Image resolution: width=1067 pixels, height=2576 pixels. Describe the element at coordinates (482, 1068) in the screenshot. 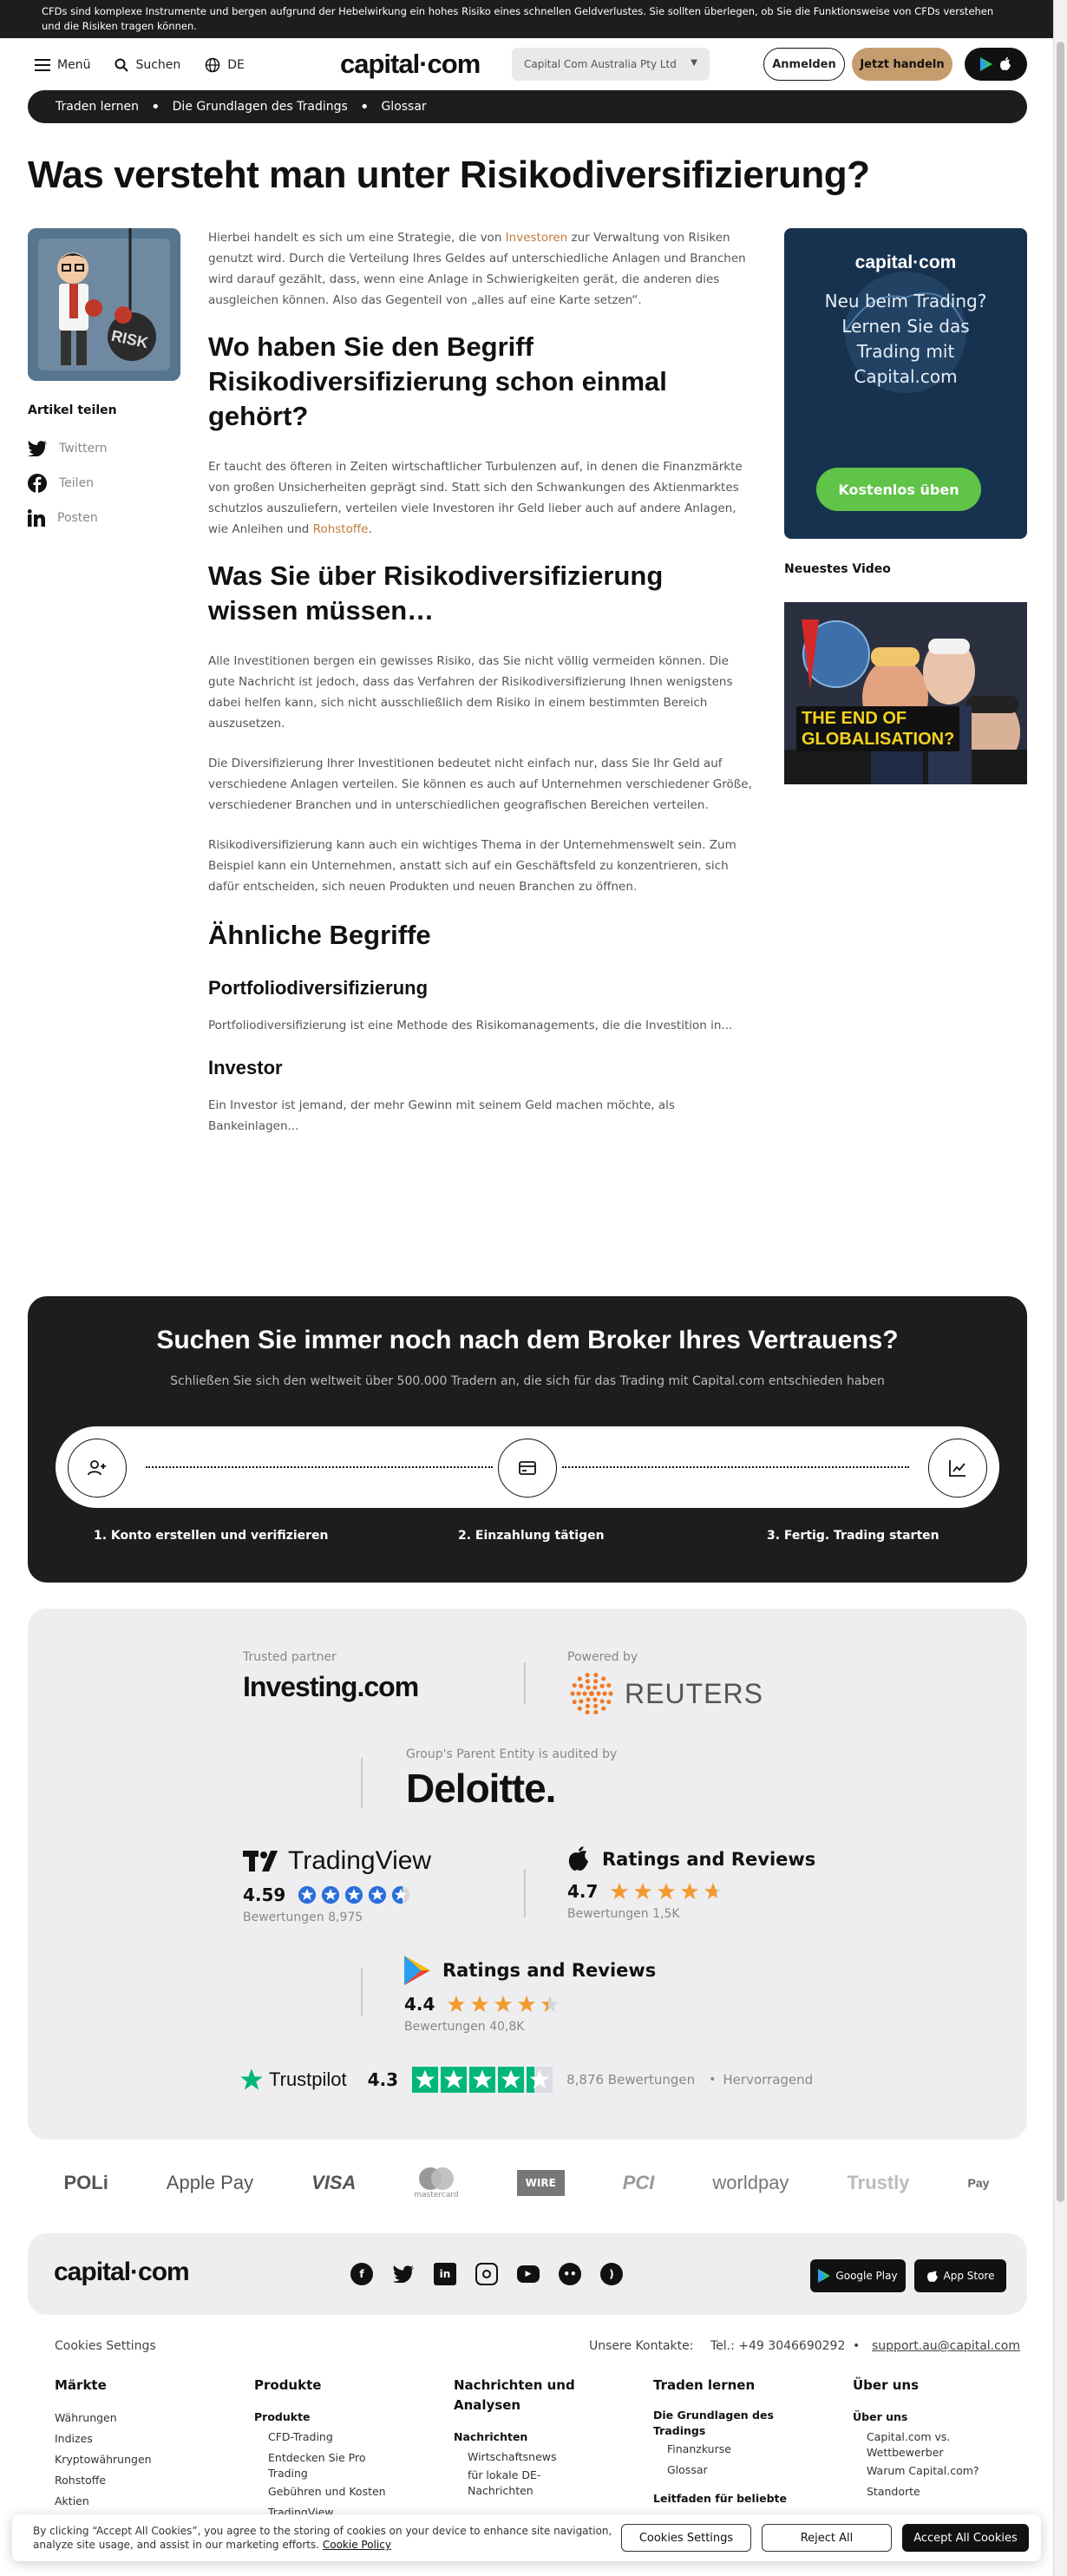

I see `related-term-investor: Investor` at that location.